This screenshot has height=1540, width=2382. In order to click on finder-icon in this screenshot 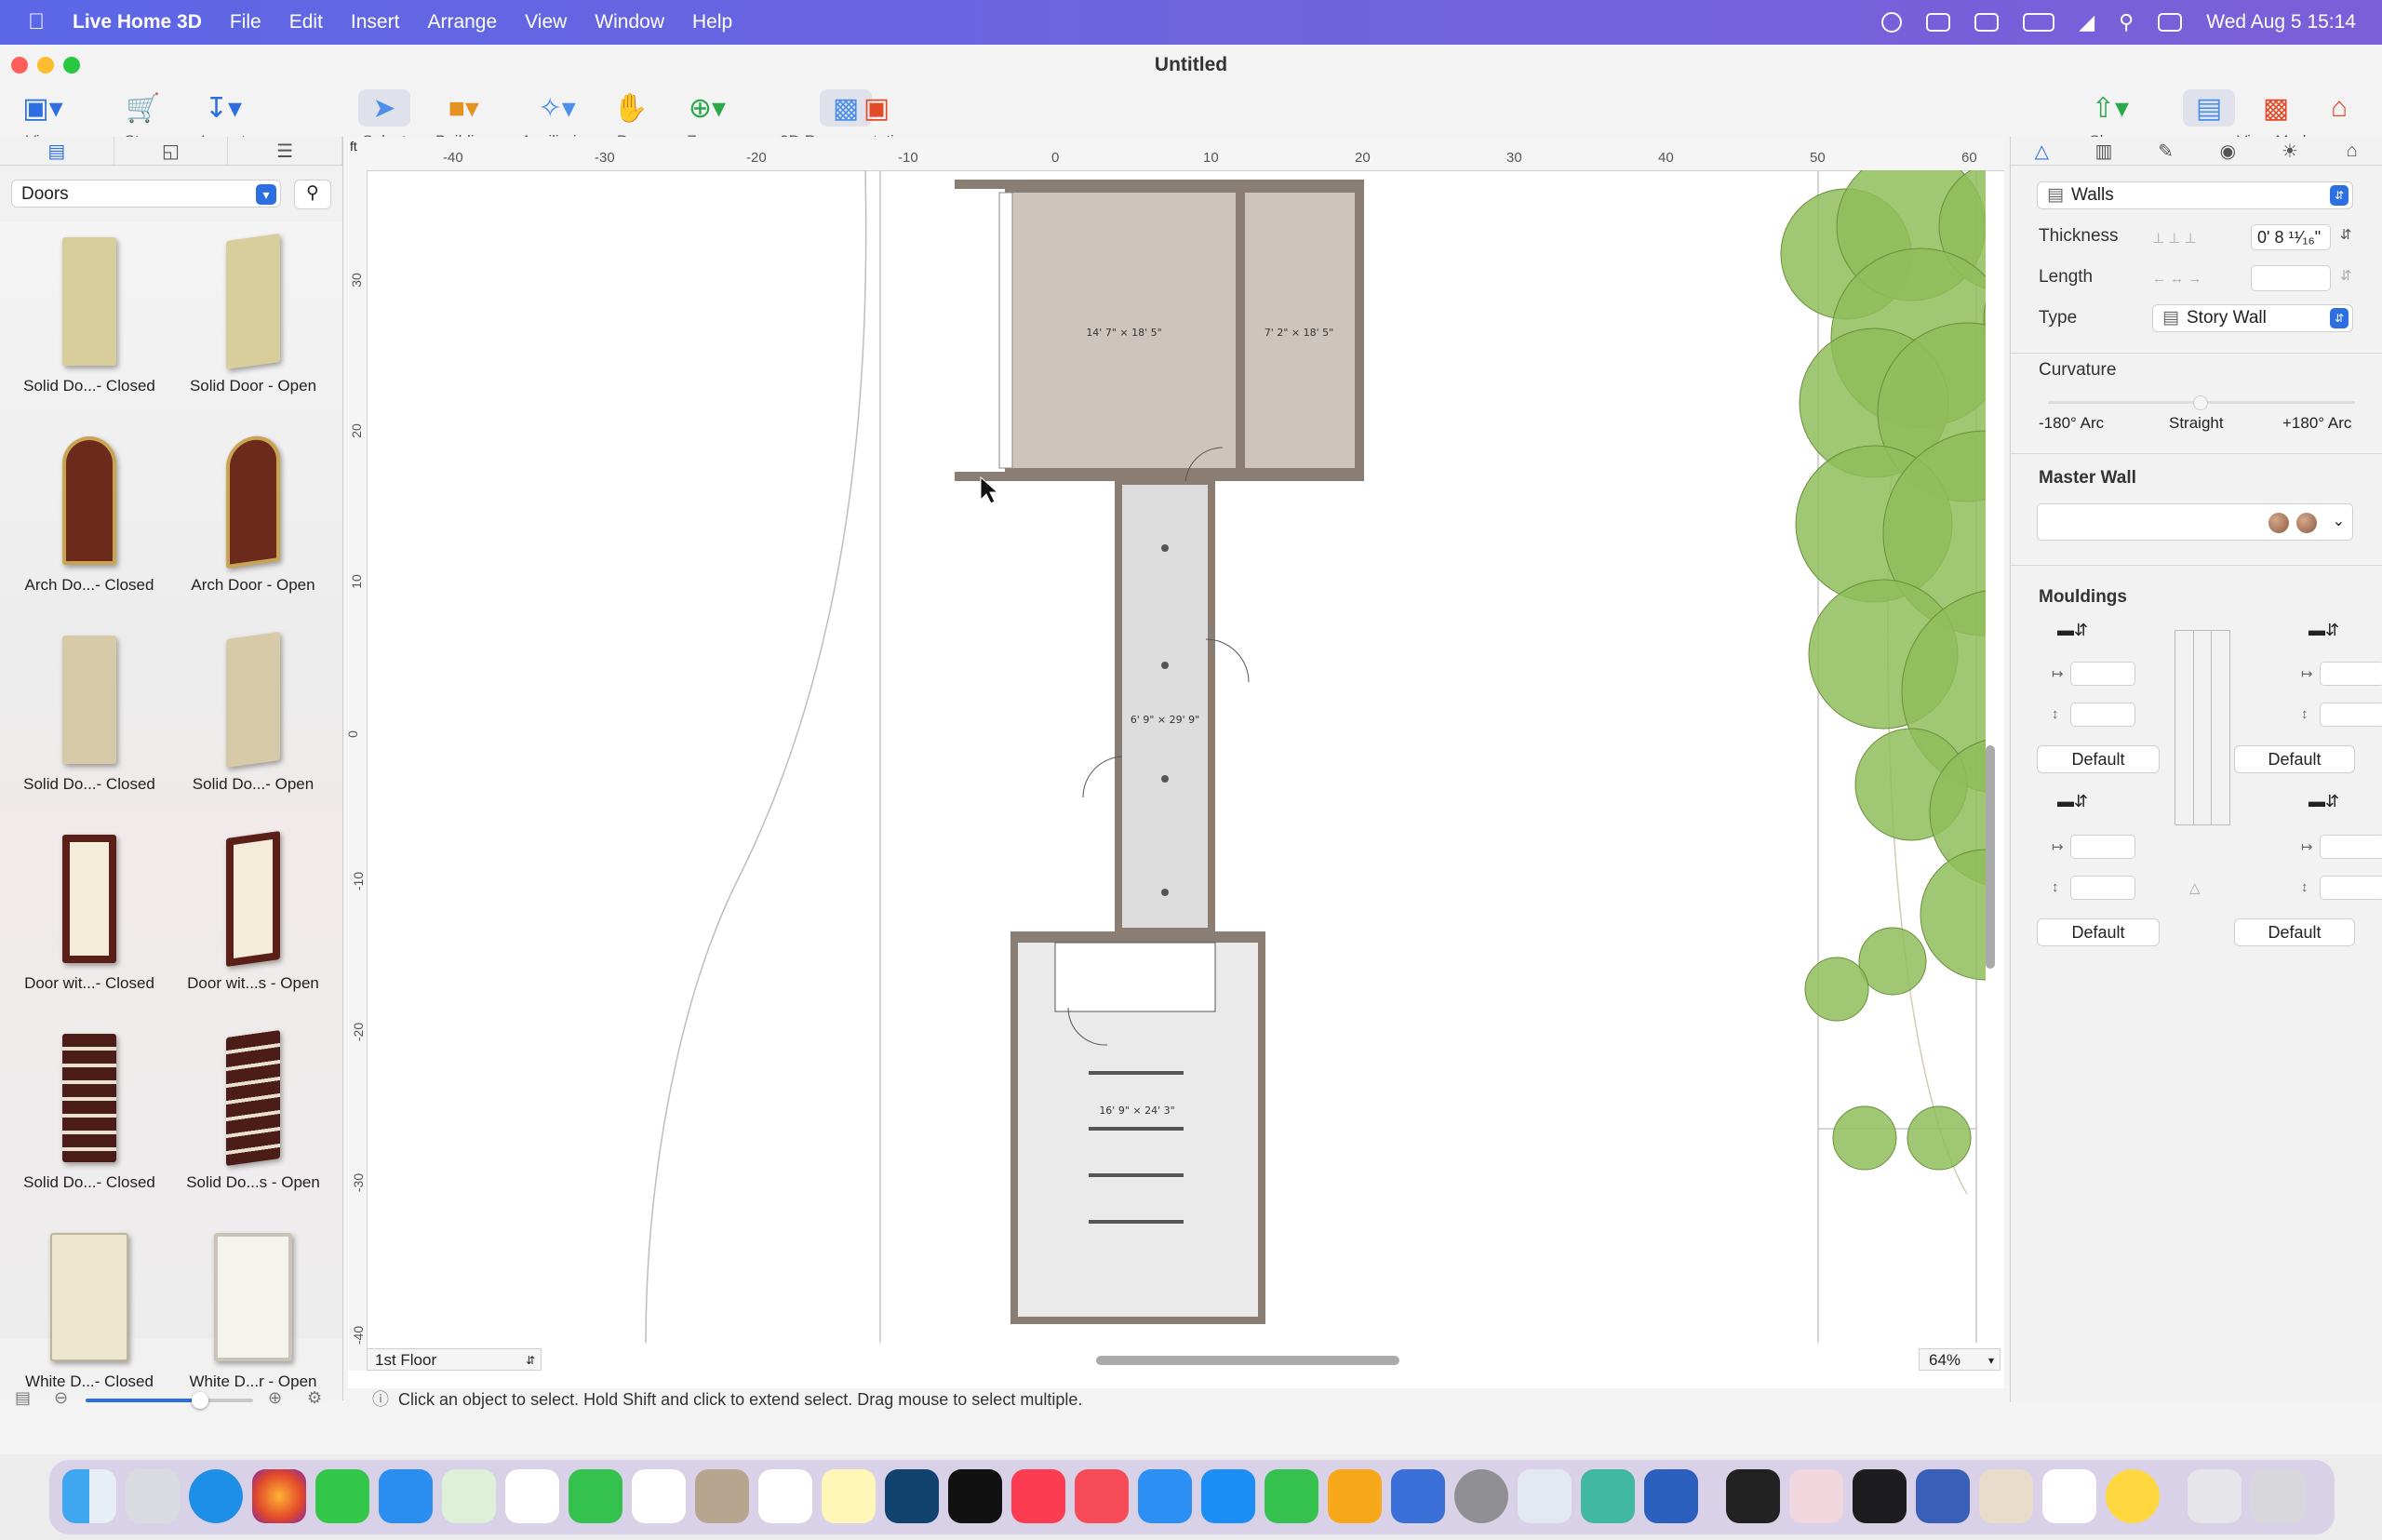, I will do `click(89, 1496)`.